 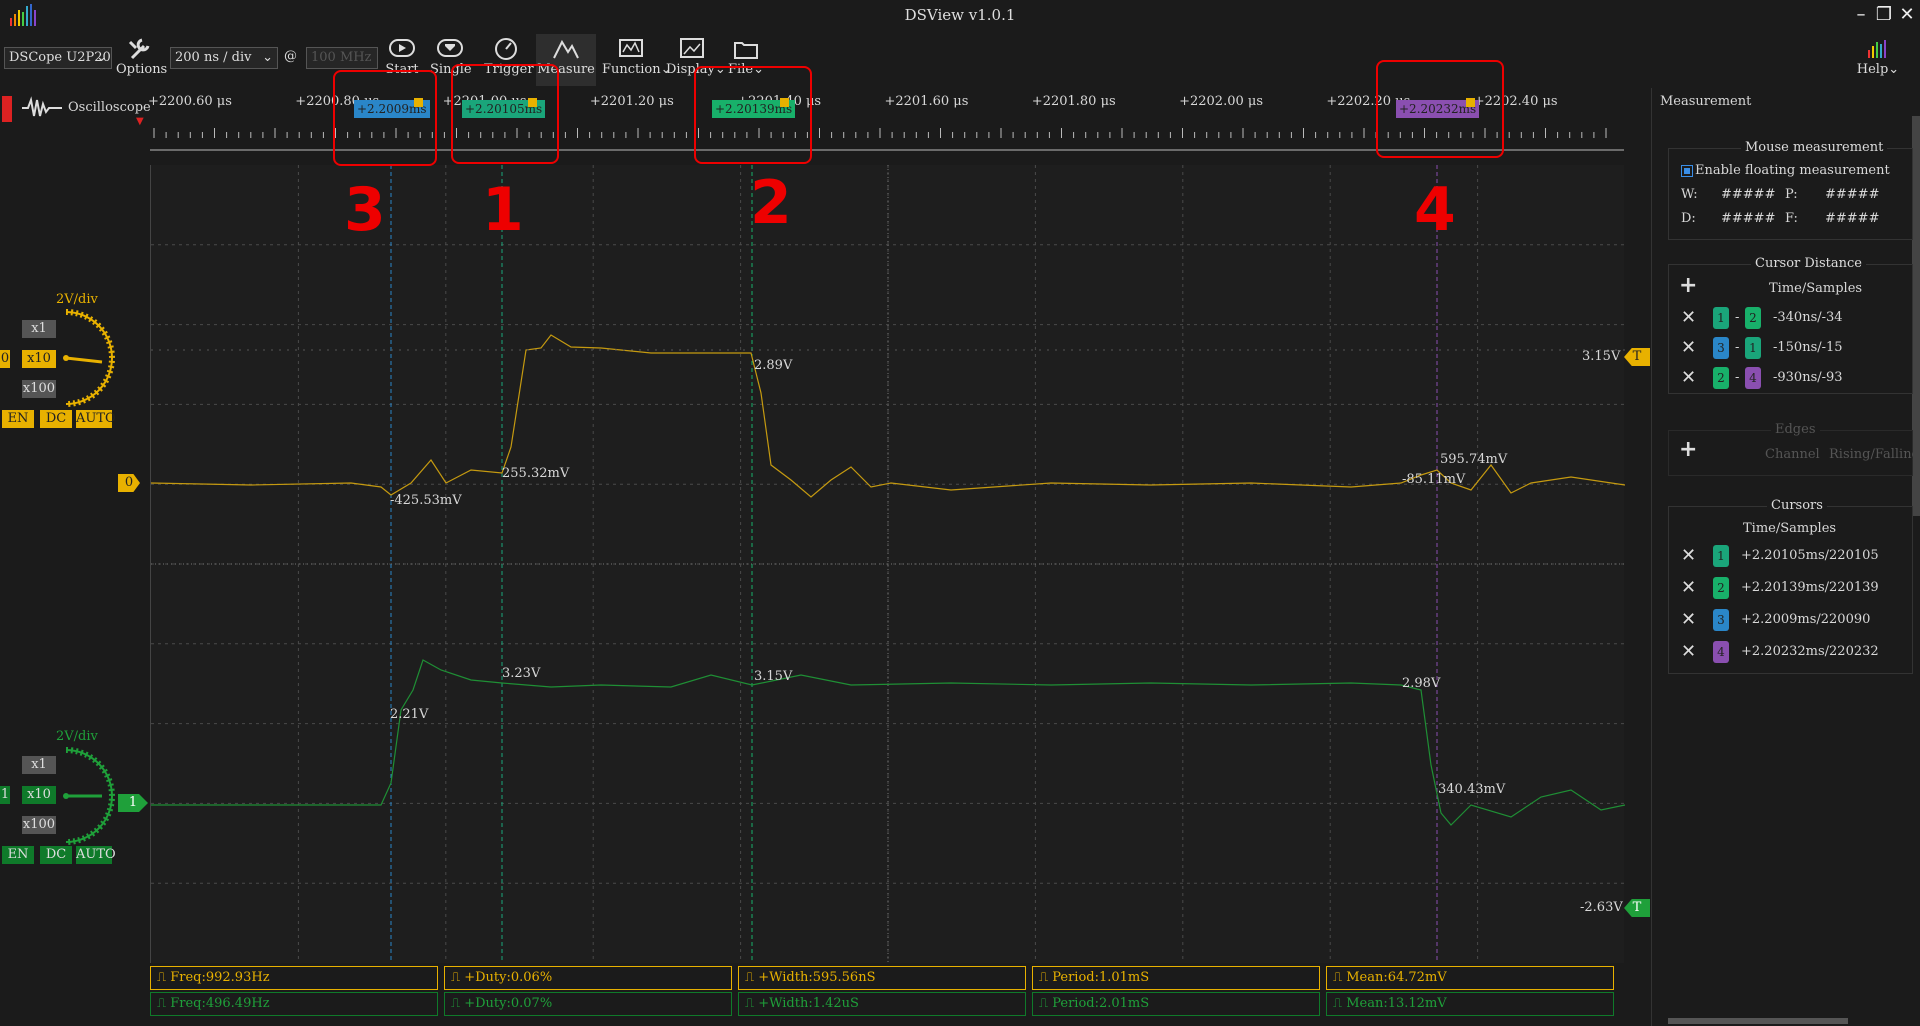 What do you see at coordinates (56, 419) in the screenshot?
I see `ch0-dc-button: DC` at bounding box center [56, 419].